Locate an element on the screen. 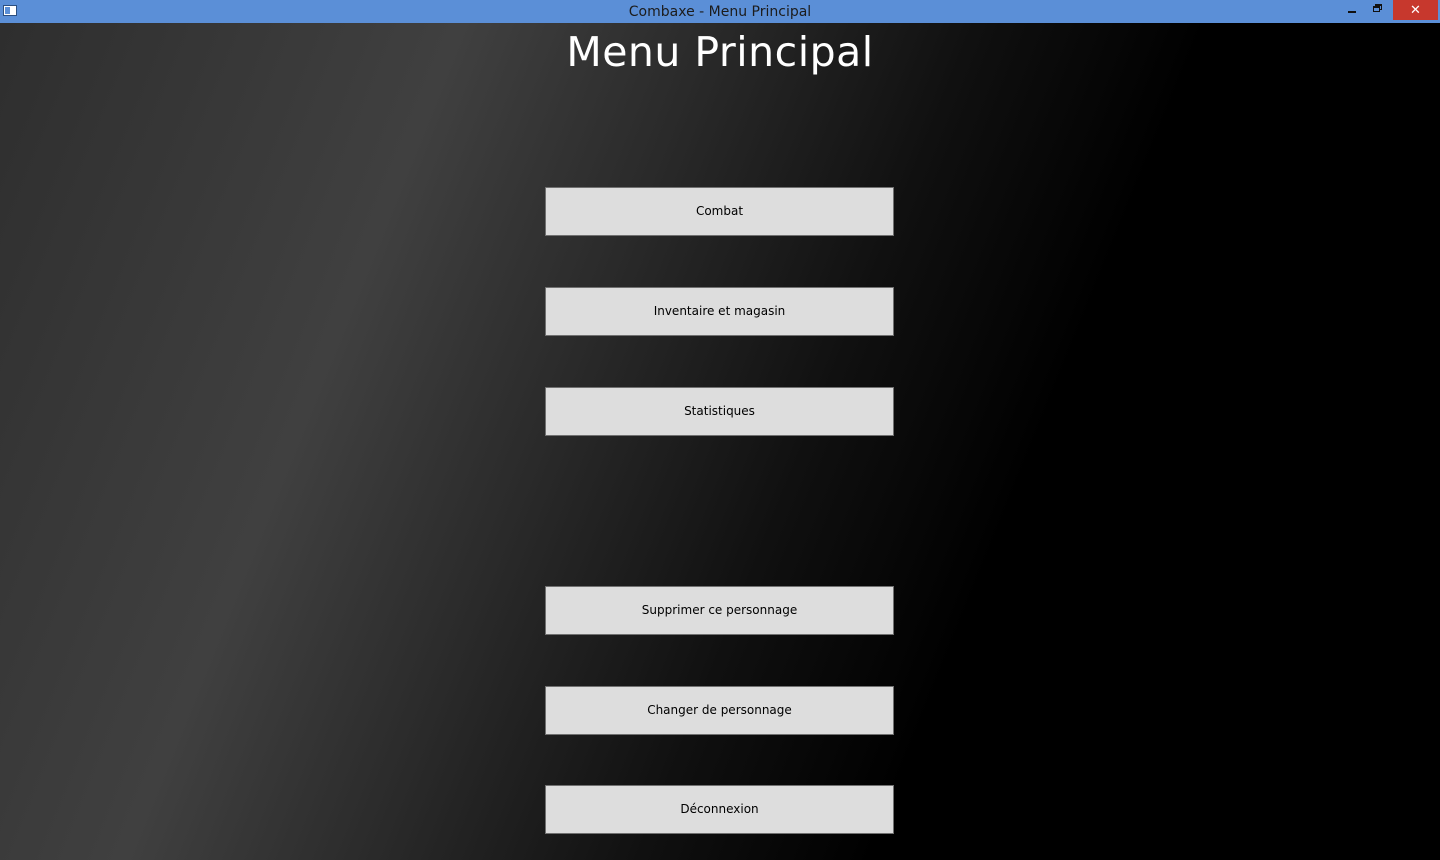 The width and height of the screenshot is (1440, 860). minimize-icon is located at coordinates (1352, 12).